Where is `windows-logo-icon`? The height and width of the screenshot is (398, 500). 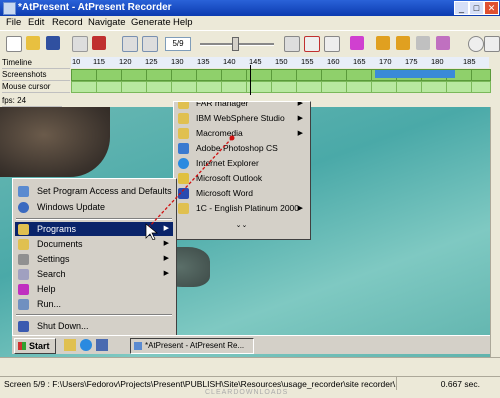
windows-logo-icon is located at coordinates (22, 346).